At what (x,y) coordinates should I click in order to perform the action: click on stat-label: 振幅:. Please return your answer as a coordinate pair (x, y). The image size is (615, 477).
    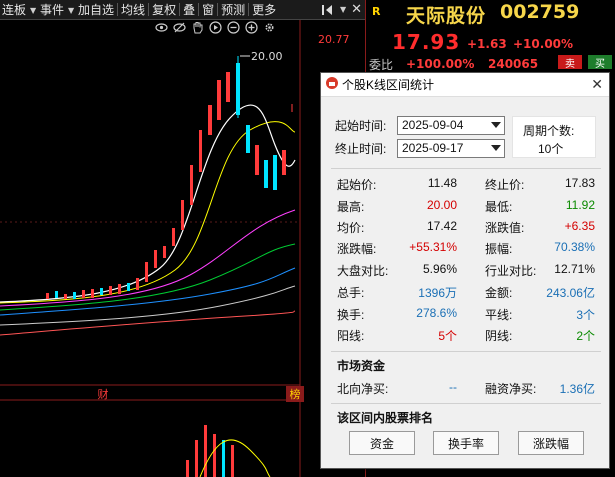
    Looking at the image, I should click on (499, 249).